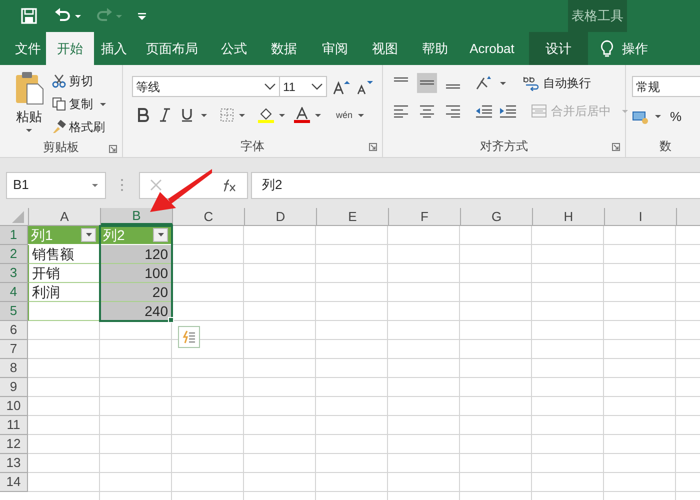  What do you see at coordinates (79, 104) in the screenshot?
I see `copy-button: 复制` at bounding box center [79, 104].